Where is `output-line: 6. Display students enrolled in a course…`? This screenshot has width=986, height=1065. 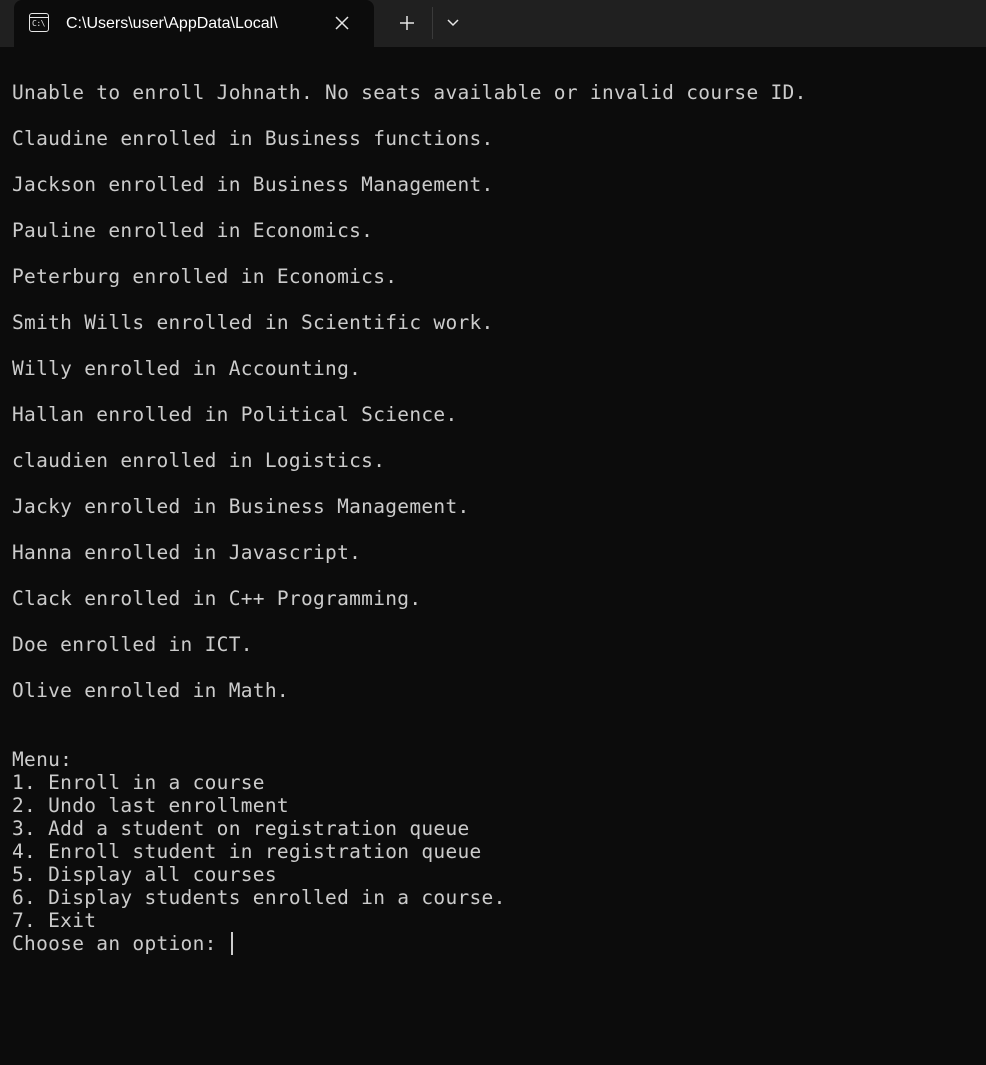
output-line: 6. Display students enrolled in a course… is located at coordinates (259, 897).